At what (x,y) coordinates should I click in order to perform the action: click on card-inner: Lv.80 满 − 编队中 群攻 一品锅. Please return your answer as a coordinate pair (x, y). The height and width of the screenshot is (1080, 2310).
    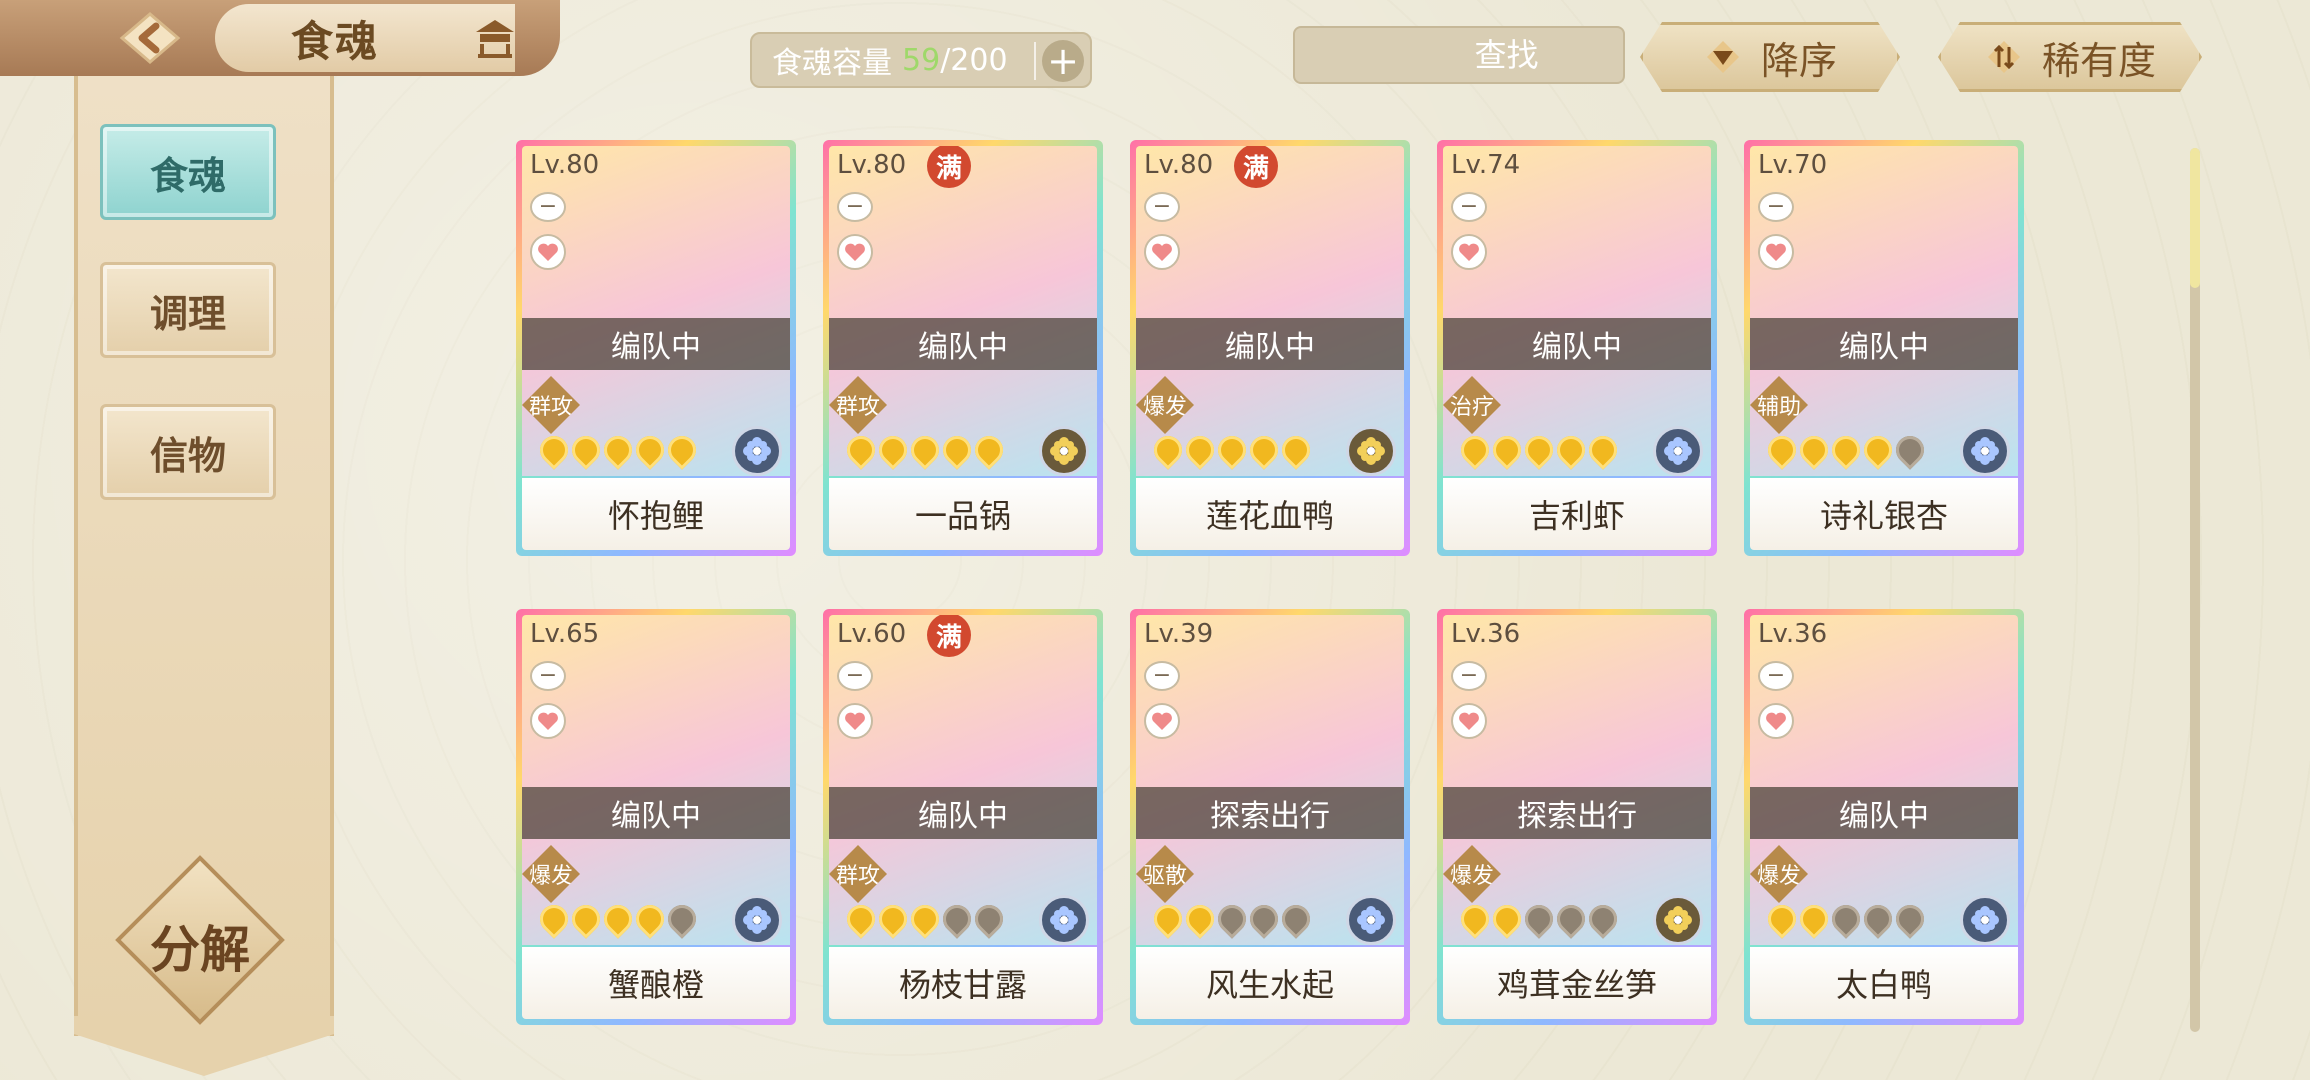
    Looking at the image, I should click on (963, 348).